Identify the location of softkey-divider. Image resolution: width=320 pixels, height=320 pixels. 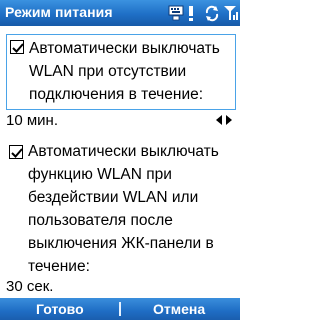
(120, 309).